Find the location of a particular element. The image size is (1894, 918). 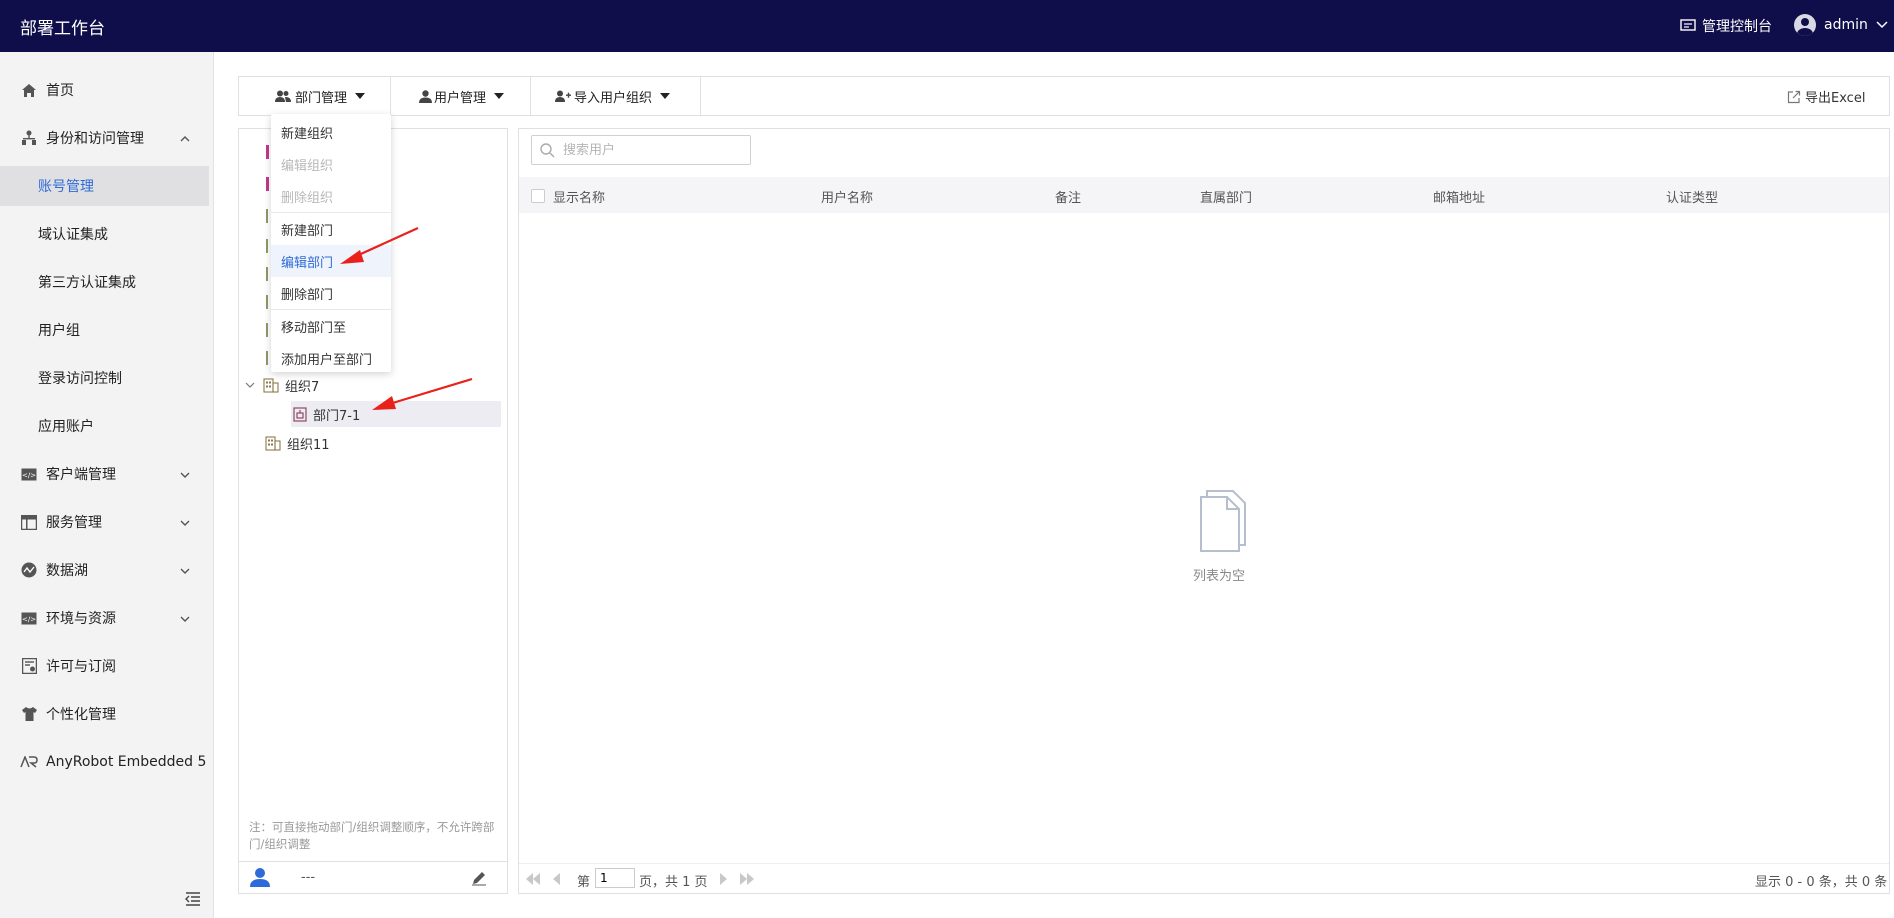

tree-node-dept7-1: 部门7-1 is located at coordinates (396, 414).